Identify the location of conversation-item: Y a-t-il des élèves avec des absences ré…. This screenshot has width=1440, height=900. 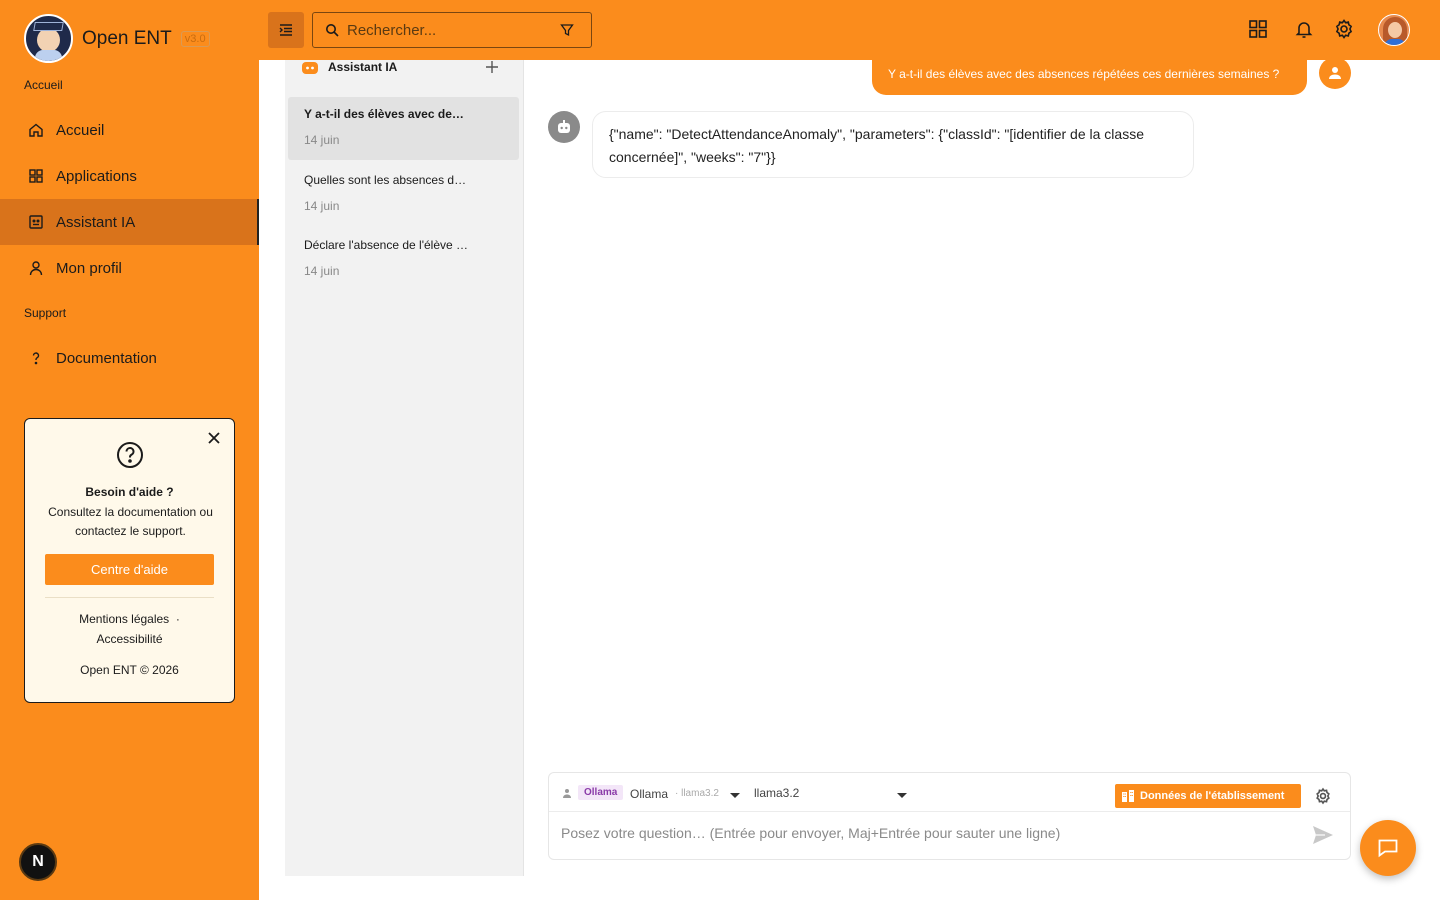
(403, 128).